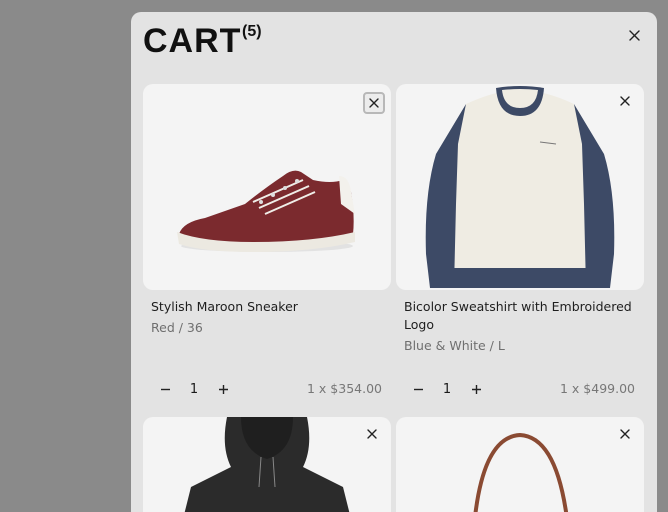  Describe the element at coordinates (454, 345) in the screenshot. I see `product-variant: Blue & White / L` at that location.